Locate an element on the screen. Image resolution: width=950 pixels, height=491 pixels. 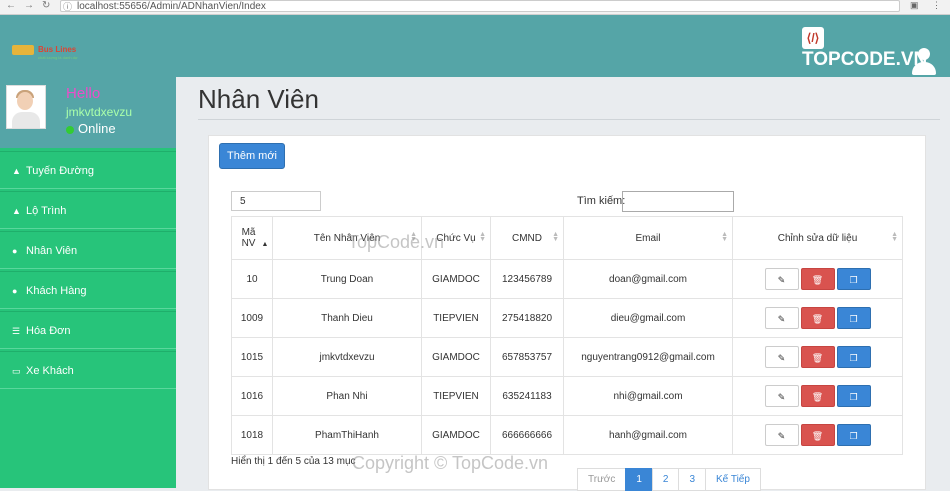
pagination: Trước 1 2 3 Kế Tiếp is located at coordinates (669, 479).